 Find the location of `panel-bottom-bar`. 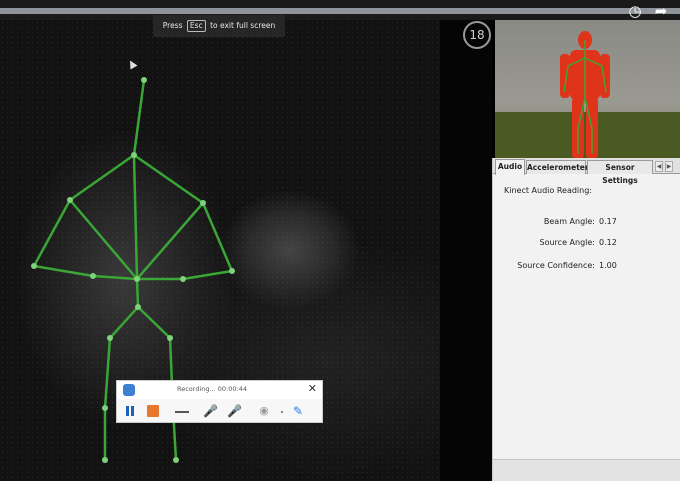

panel-bottom-bar is located at coordinates (586, 470).